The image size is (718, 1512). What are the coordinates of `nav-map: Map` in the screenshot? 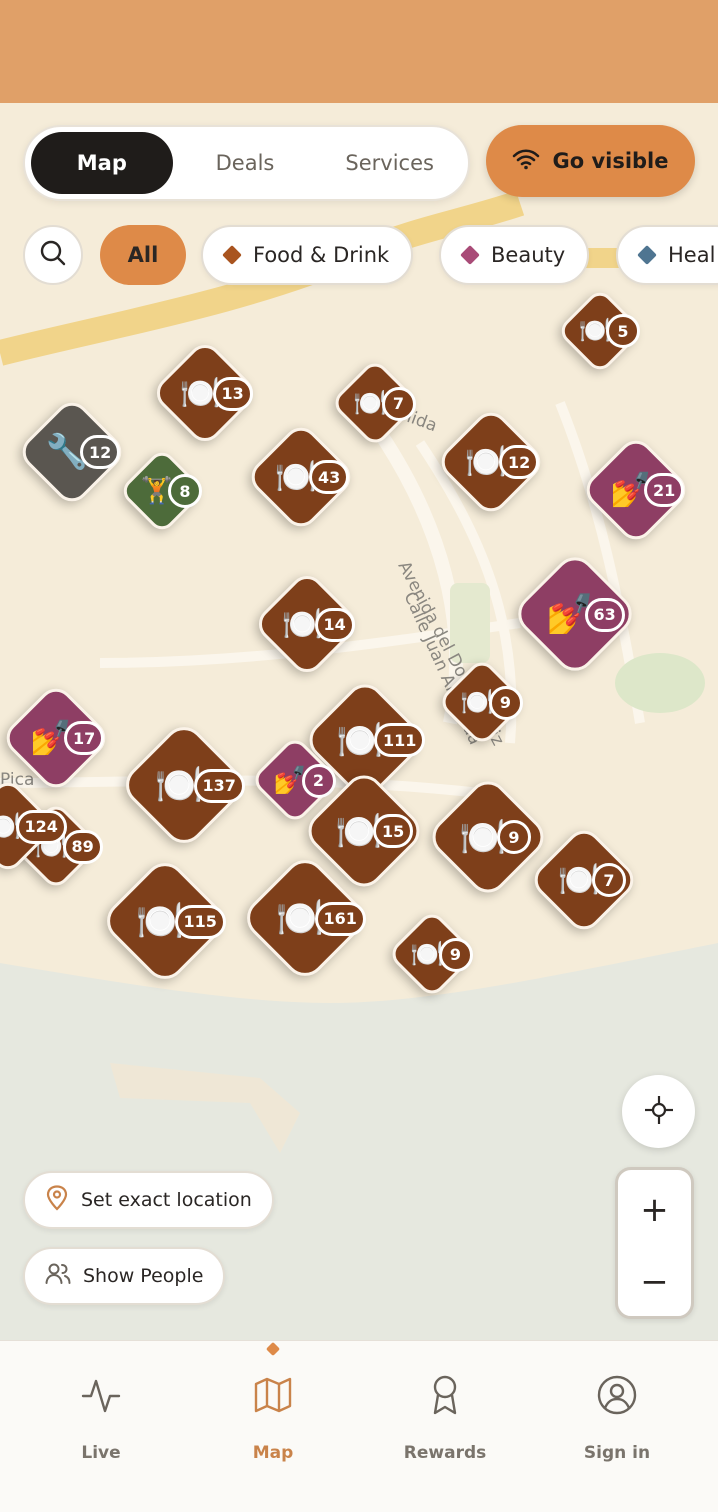 It's located at (273, 1426).